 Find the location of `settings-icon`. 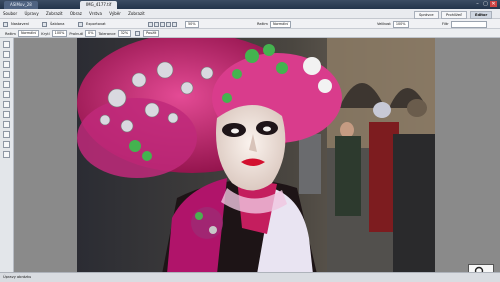

settings-icon is located at coordinates (5, 24).